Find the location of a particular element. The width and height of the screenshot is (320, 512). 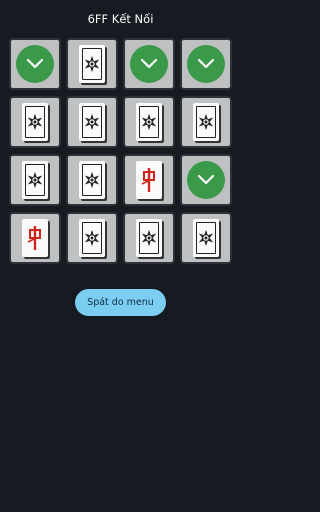

page-title: 6FF Kết Nối is located at coordinates (120, 19).